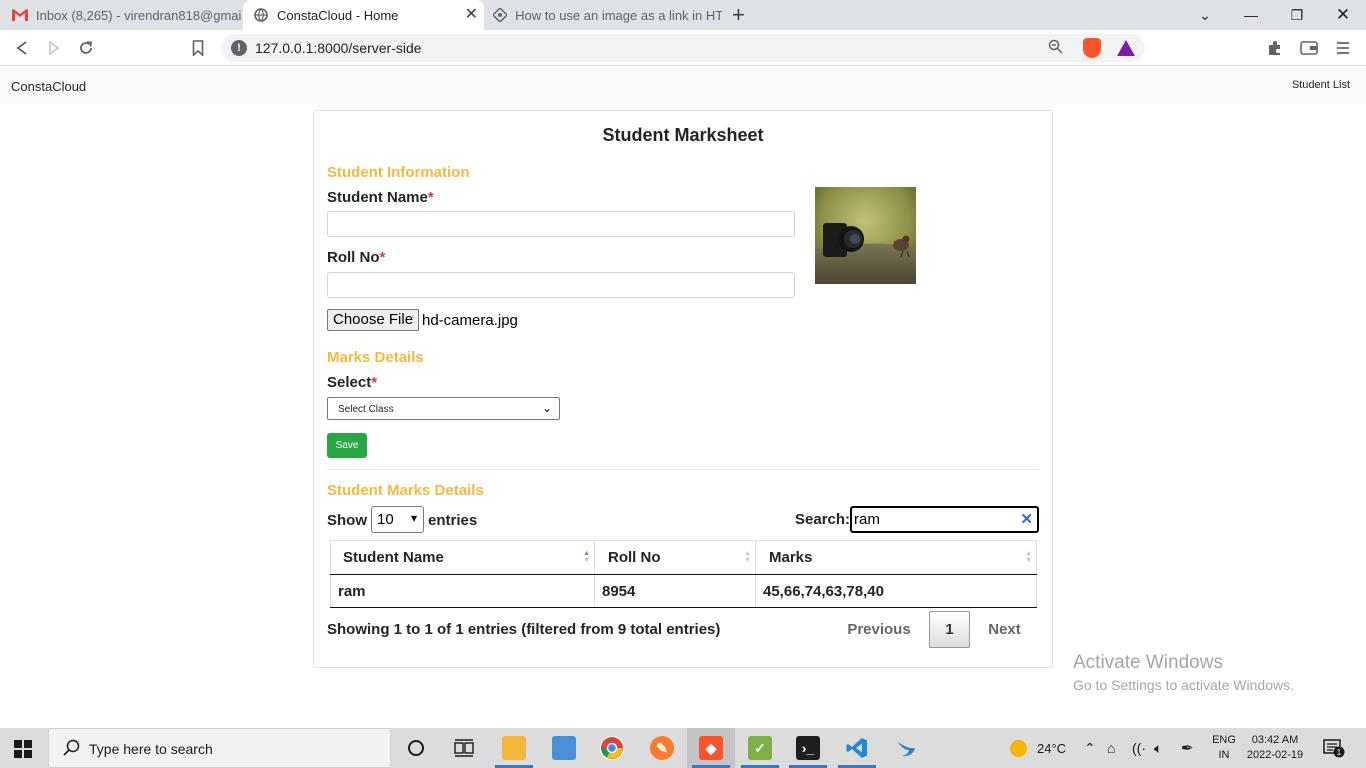 This screenshot has height=768, width=1366. I want to click on class-select-value: Select Class, so click(366, 409).